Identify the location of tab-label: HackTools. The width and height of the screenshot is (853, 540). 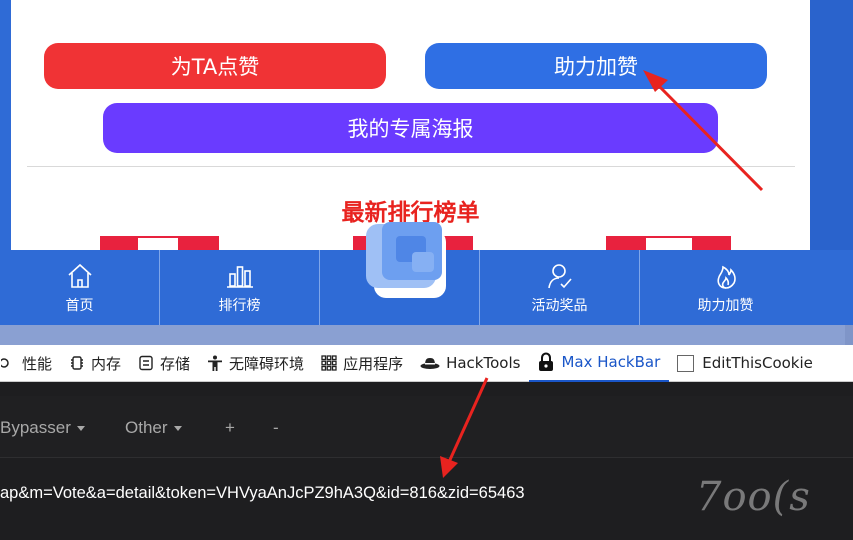
(483, 363).